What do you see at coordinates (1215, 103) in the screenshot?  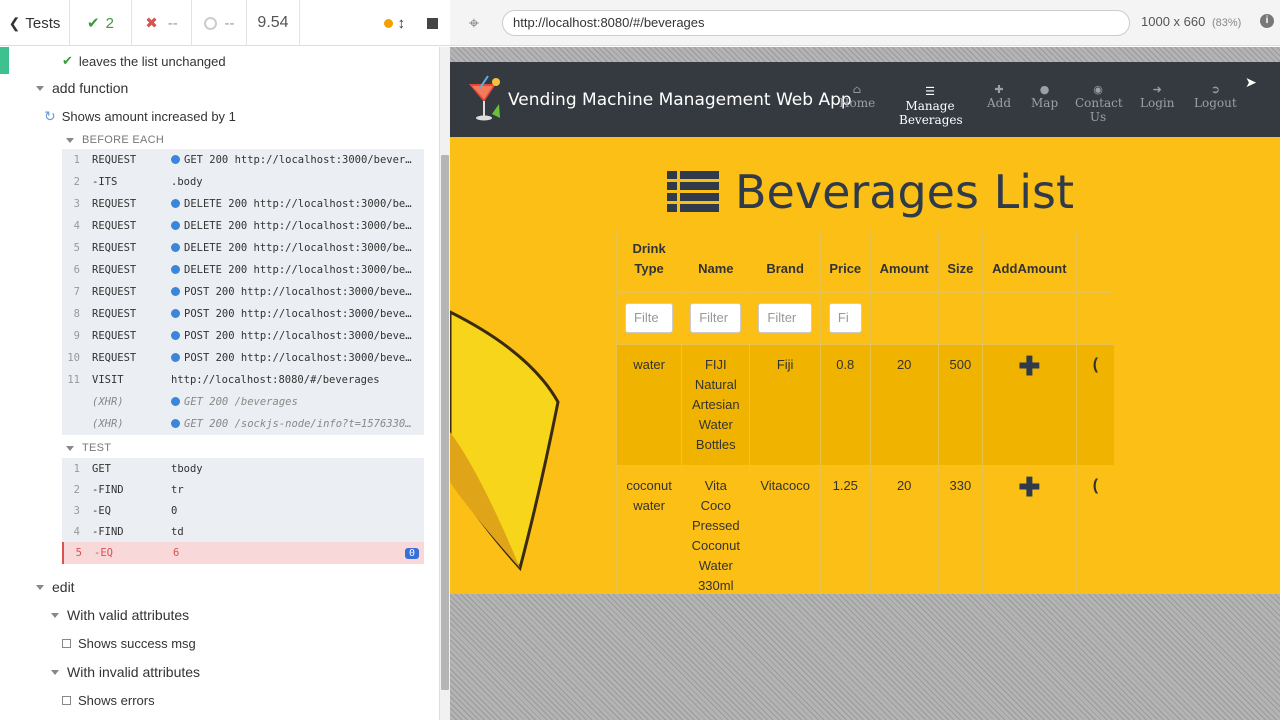 I see `nav-label: Logout` at bounding box center [1215, 103].